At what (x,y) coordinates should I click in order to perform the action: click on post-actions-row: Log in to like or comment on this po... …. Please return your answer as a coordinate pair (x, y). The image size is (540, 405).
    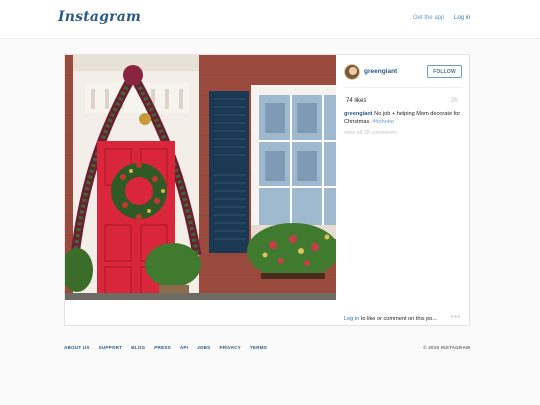
    Looking at the image, I should click on (403, 318).